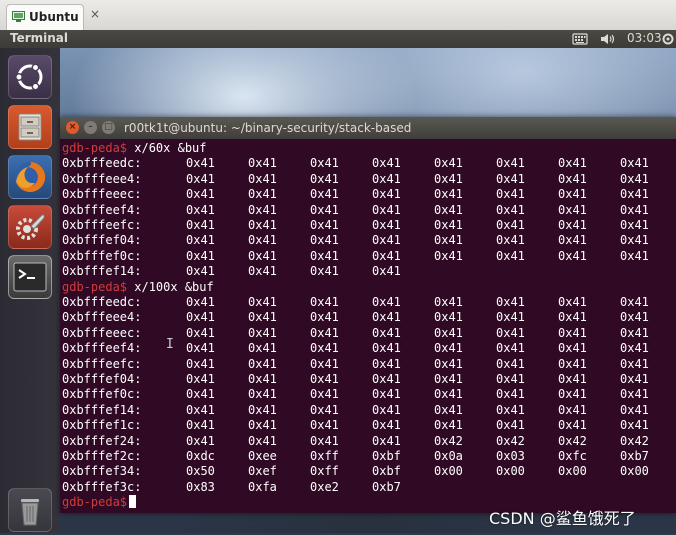 The width and height of the screenshot is (676, 535). I want to click on command-line: gdb-peda$ x/60x &buf, so click(134, 148).